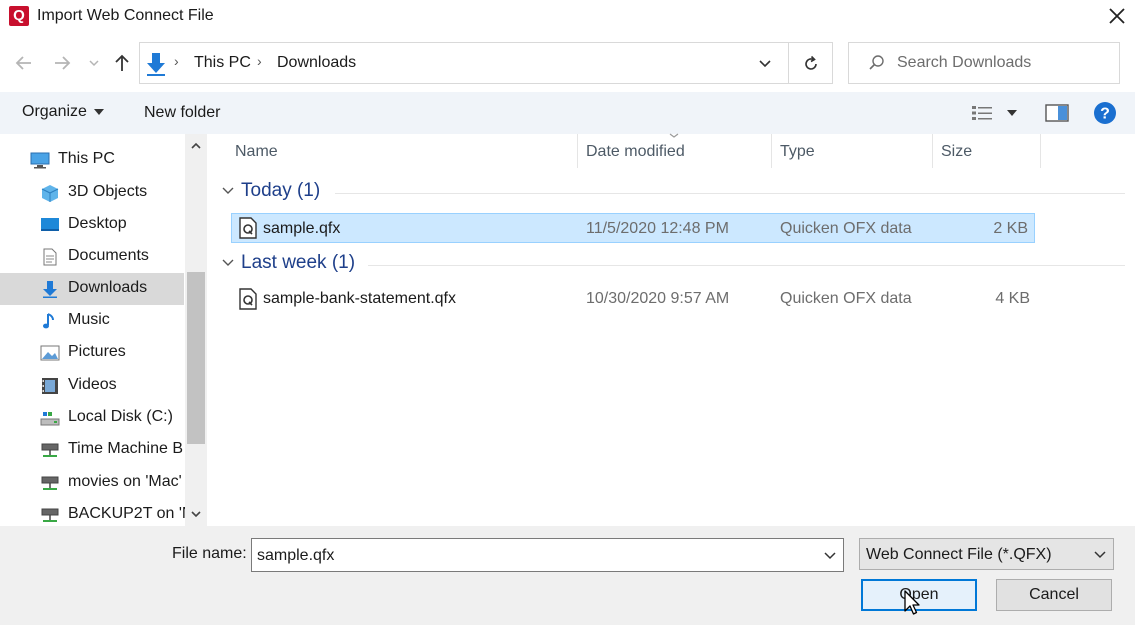 This screenshot has width=1135, height=625. What do you see at coordinates (1010, 228) in the screenshot?
I see `file-size: 2 KB` at bounding box center [1010, 228].